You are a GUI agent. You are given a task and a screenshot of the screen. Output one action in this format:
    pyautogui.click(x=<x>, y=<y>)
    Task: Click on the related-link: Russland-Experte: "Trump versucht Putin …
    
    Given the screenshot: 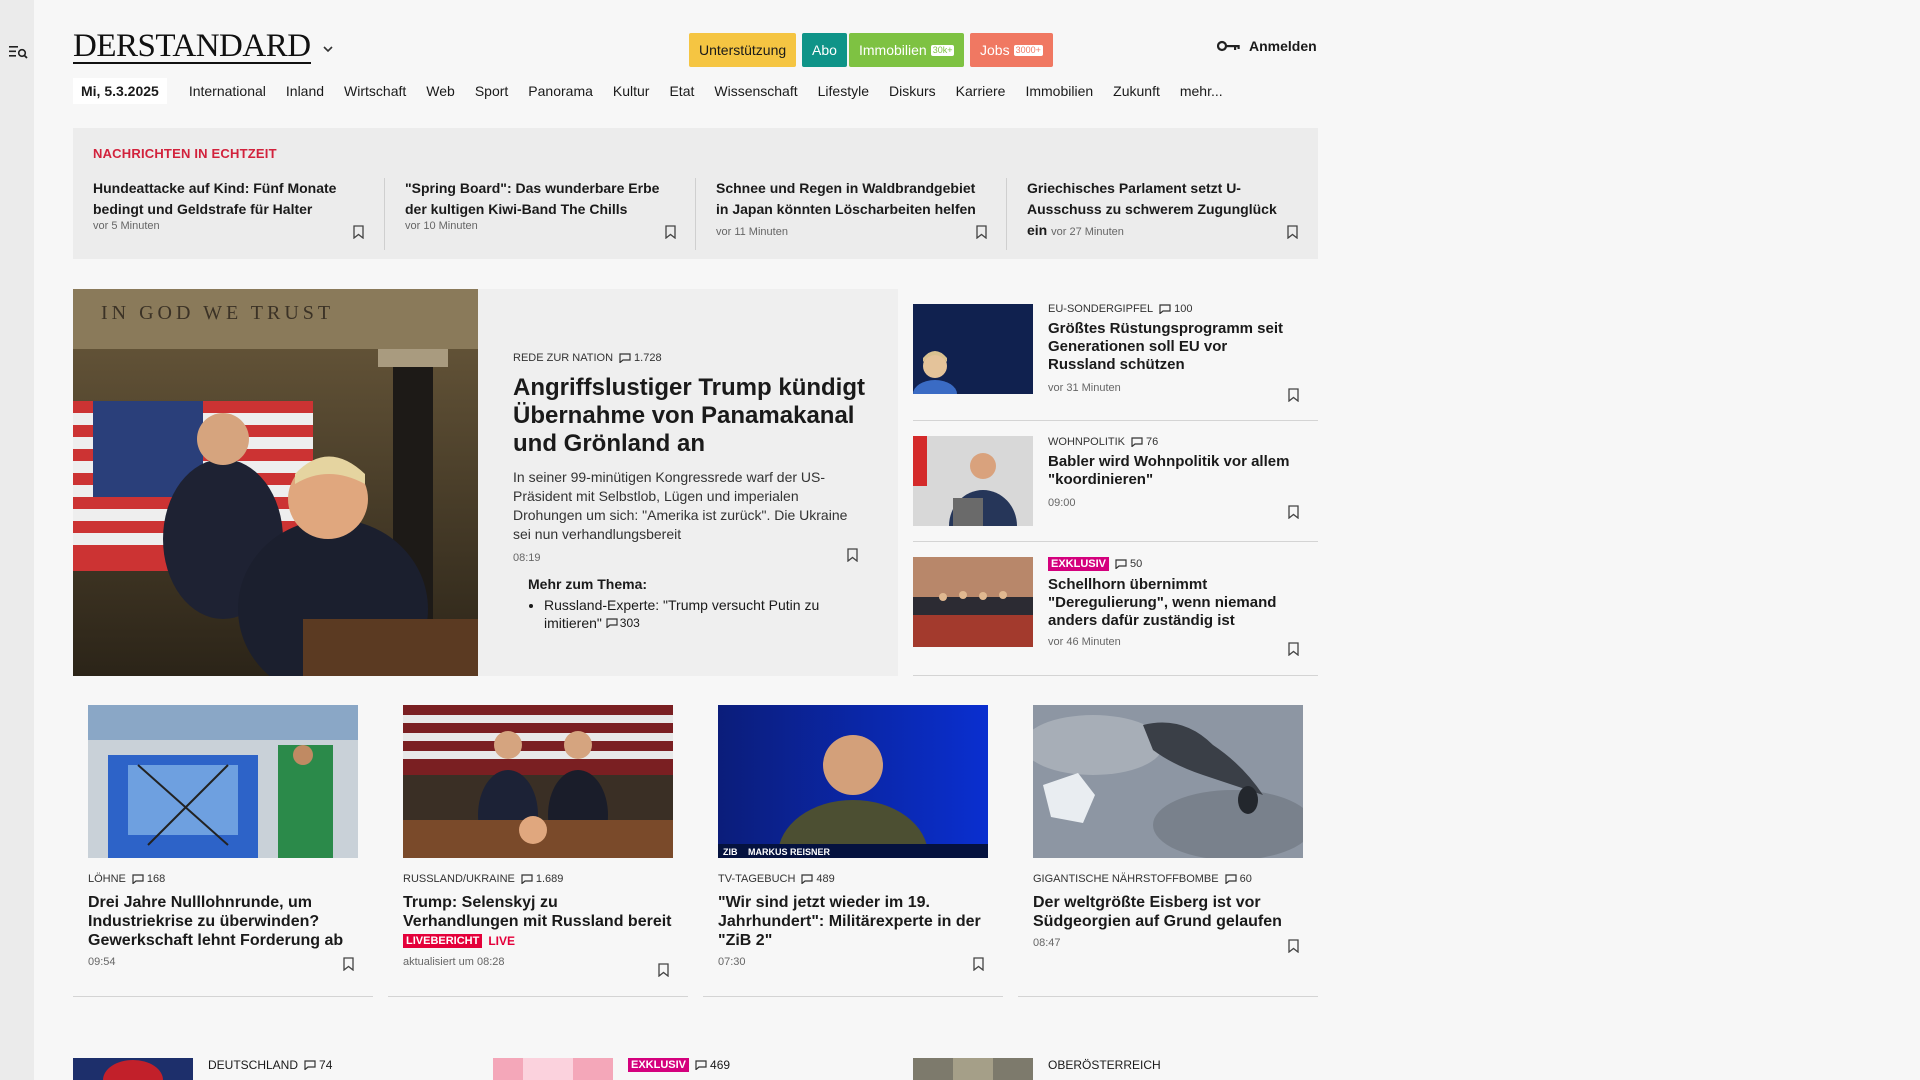 What is the action you would take?
    pyautogui.click(x=701, y=614)
    